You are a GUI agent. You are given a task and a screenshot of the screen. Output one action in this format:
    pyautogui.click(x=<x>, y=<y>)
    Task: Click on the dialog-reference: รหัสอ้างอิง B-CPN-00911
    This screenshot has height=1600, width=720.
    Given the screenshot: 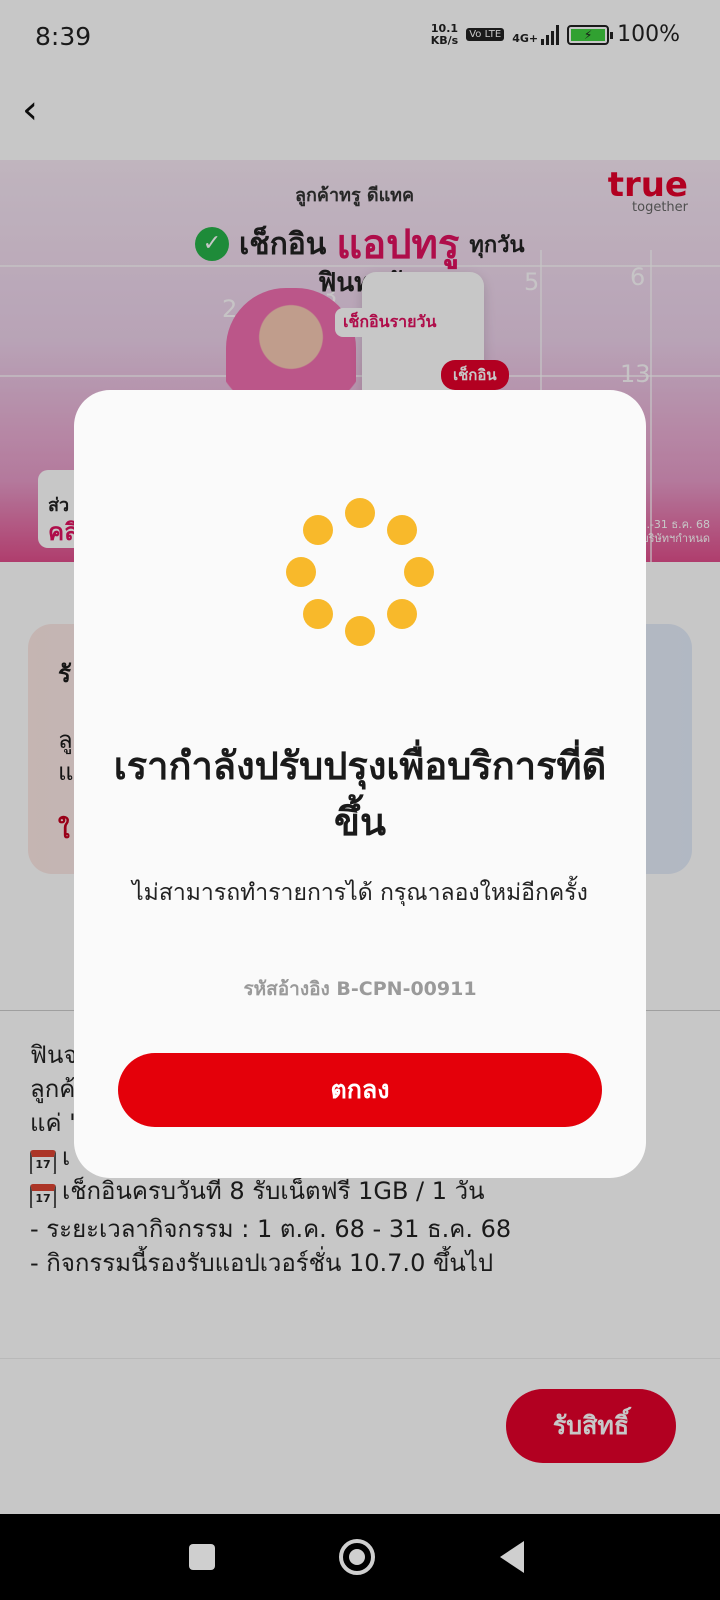 What is the action you would take?
    pyautogui.click(x=360, y=989)
    